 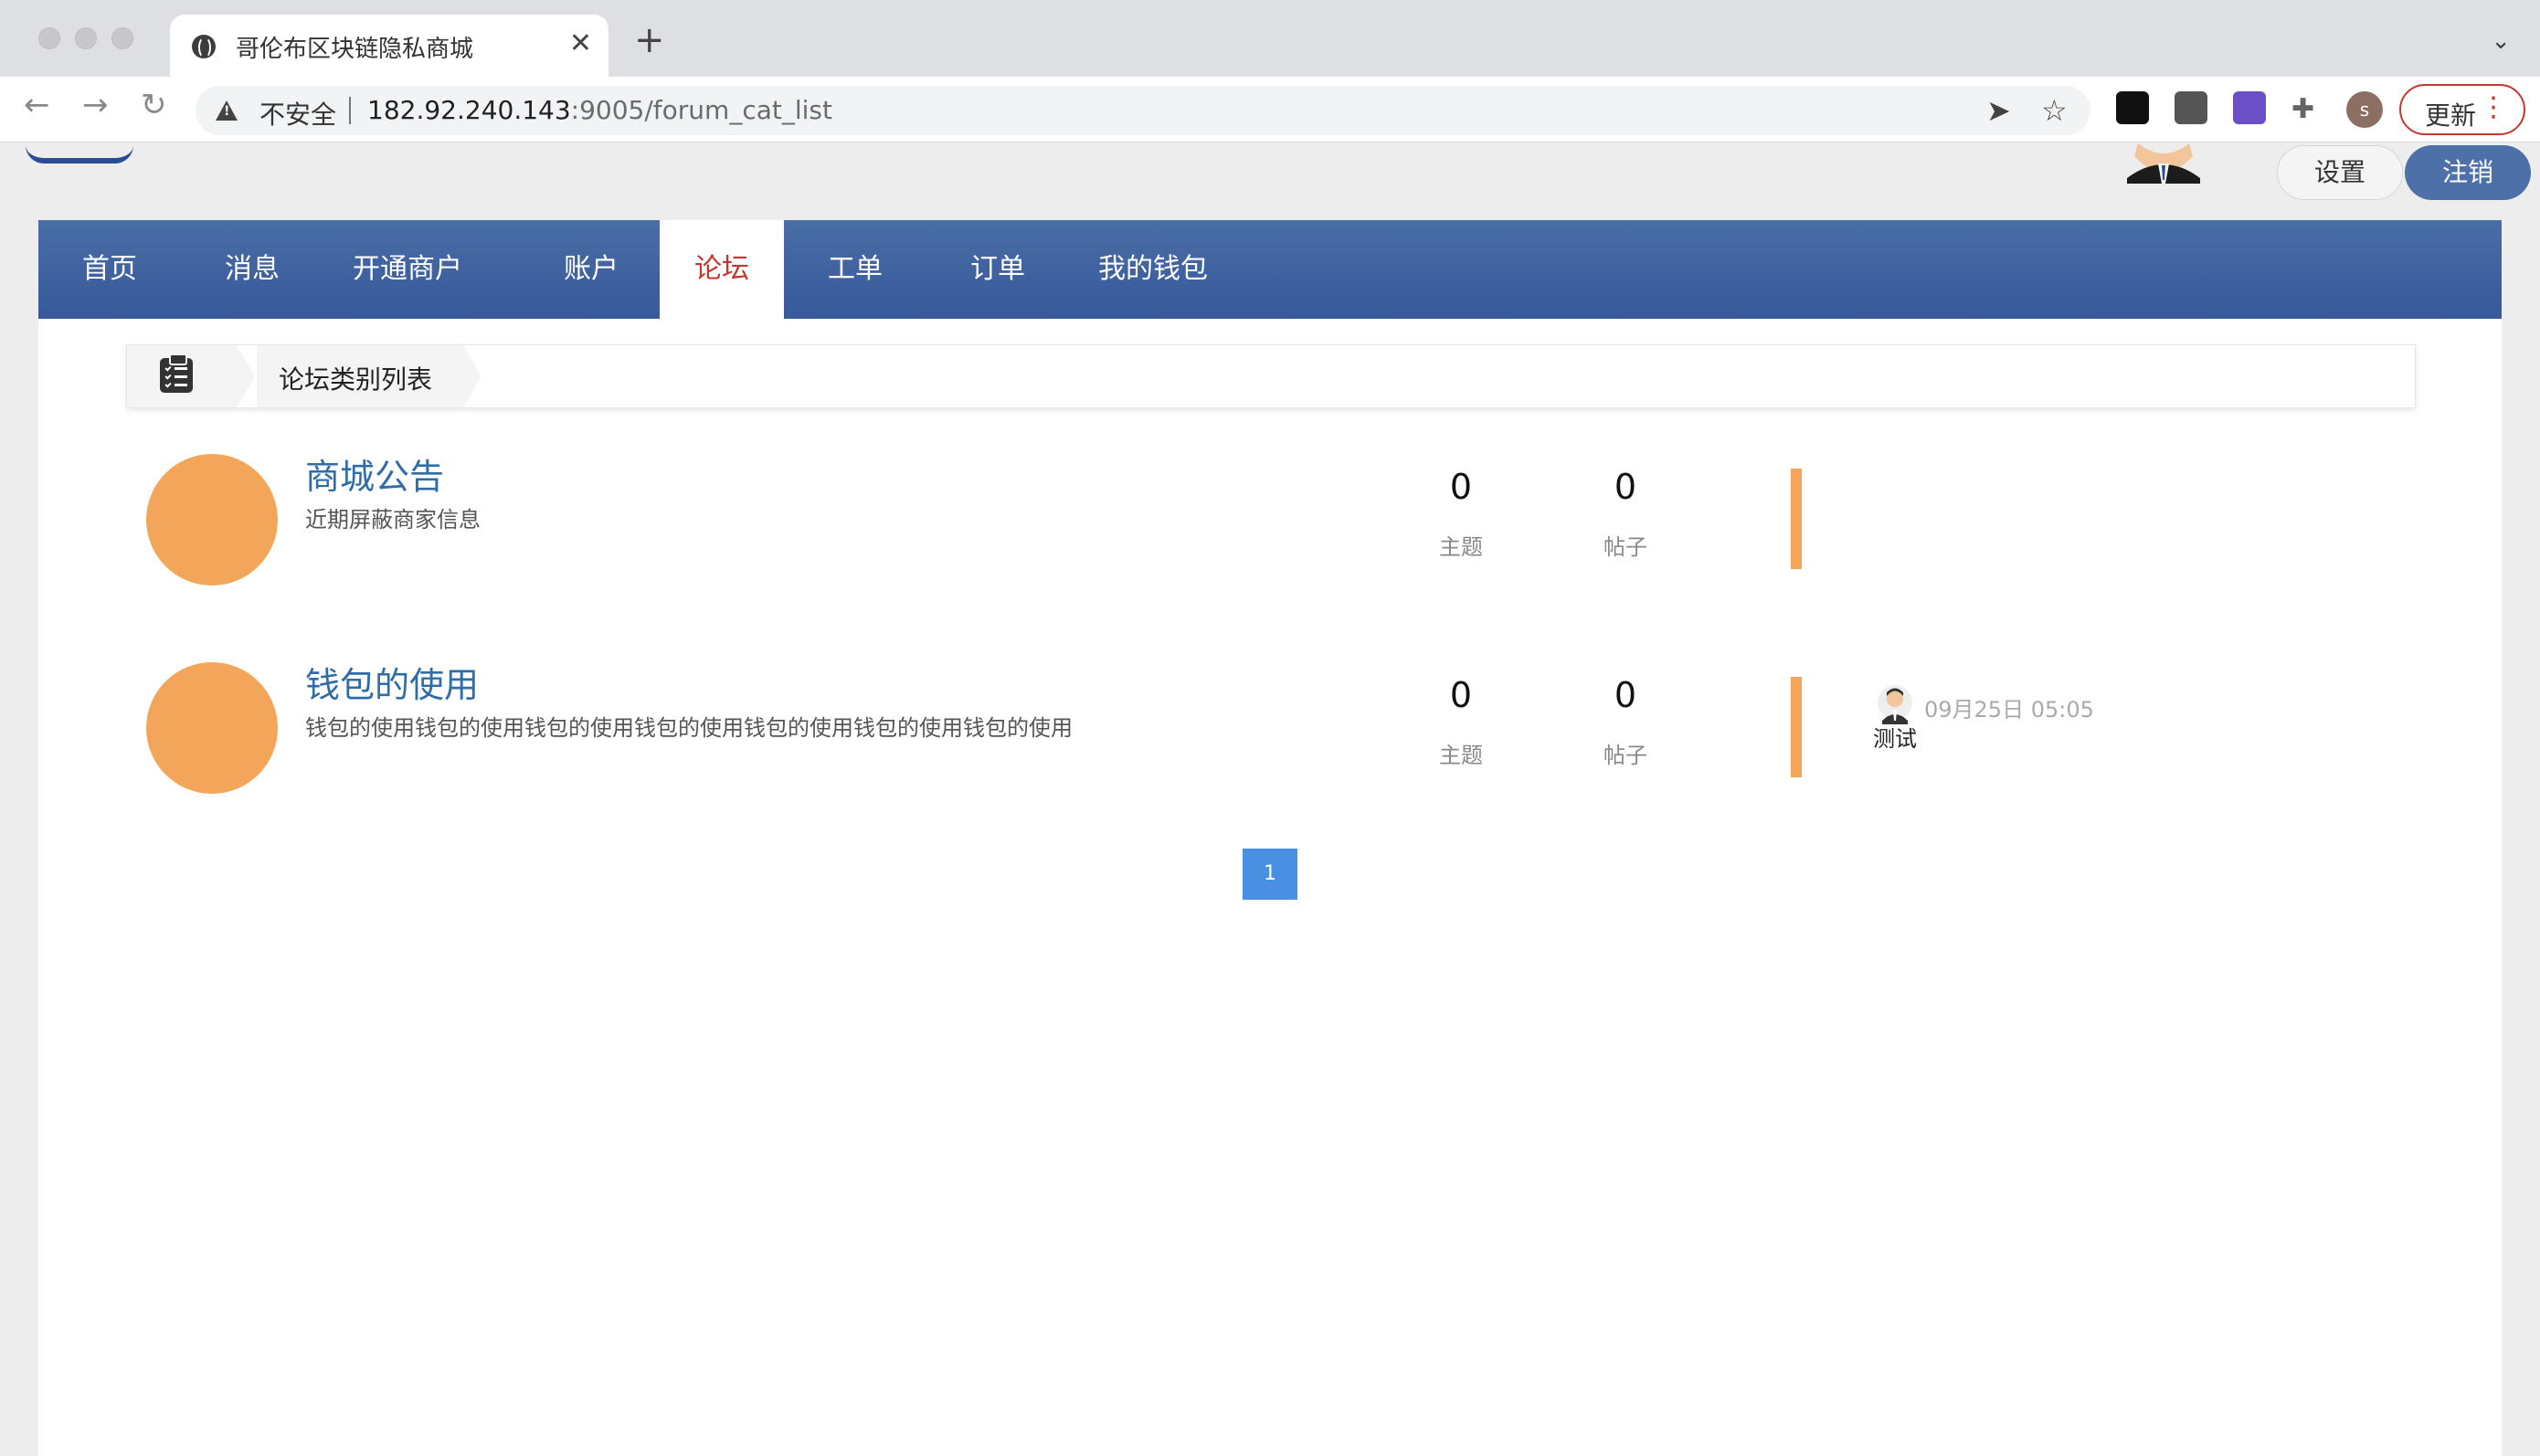 What do you see at coordinates (1153, 270) in the screenshot?
I see `nav-my-wallet: 我的钱包` at bounding box center [1153, 270].